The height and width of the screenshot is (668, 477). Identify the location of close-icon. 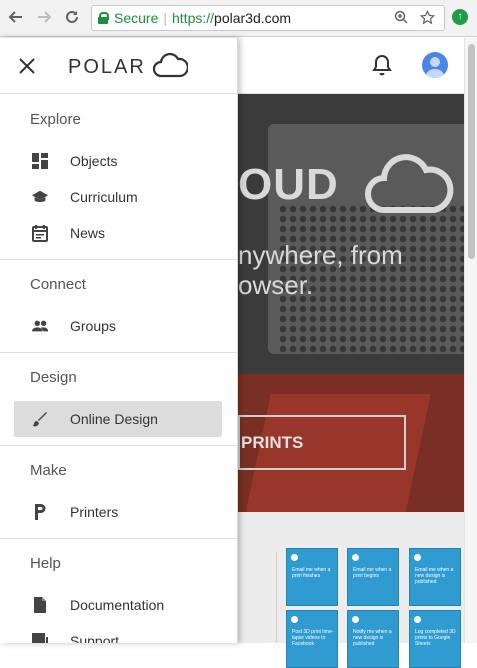
(27, 66).